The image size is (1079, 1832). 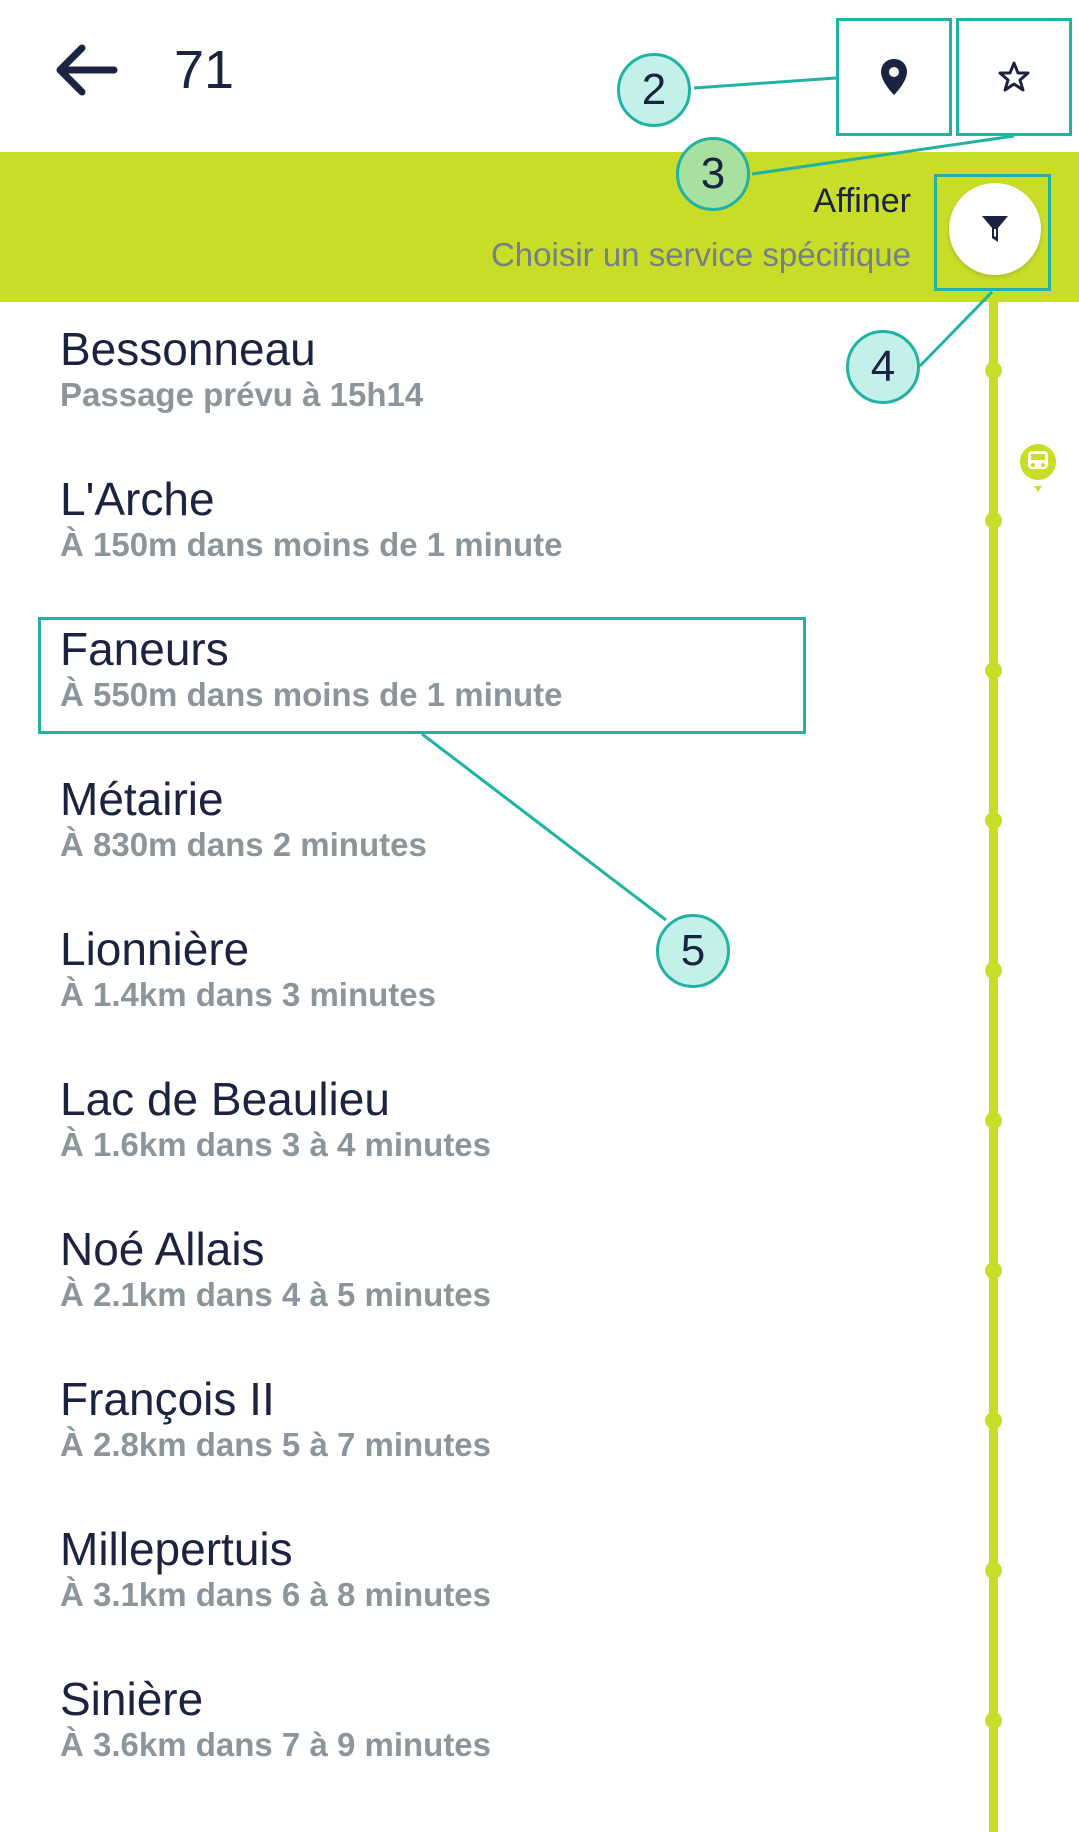 I want to click on map-pin-icon, so click(x=894, y=77).